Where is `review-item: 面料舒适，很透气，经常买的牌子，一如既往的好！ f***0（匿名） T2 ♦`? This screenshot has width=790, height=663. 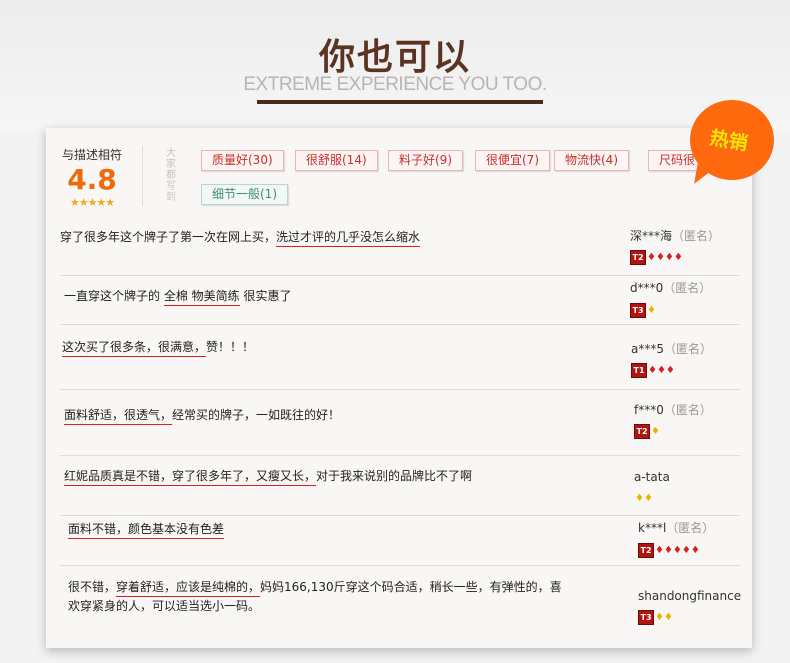 review-item: 面料舒适，很透气，经常买的牌子，一如既往的好！ f***0（匿名） T2 ♦ is located at coordinates (400, 422).